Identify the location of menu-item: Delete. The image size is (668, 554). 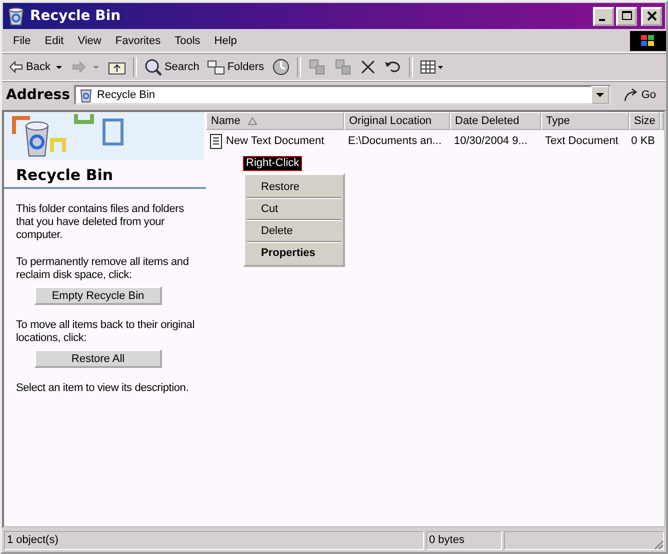
(294, 231).